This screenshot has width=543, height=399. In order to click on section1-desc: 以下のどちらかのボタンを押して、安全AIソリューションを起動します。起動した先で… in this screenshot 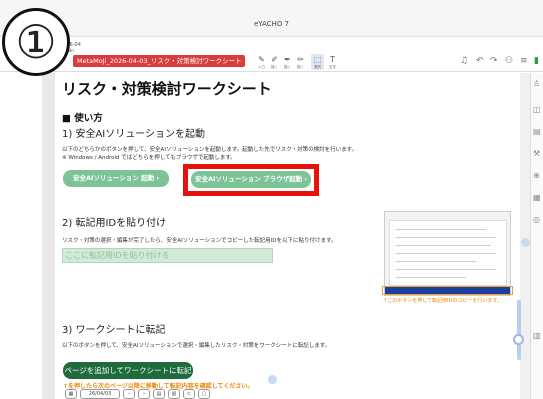, I will do `click(210, 150)`.